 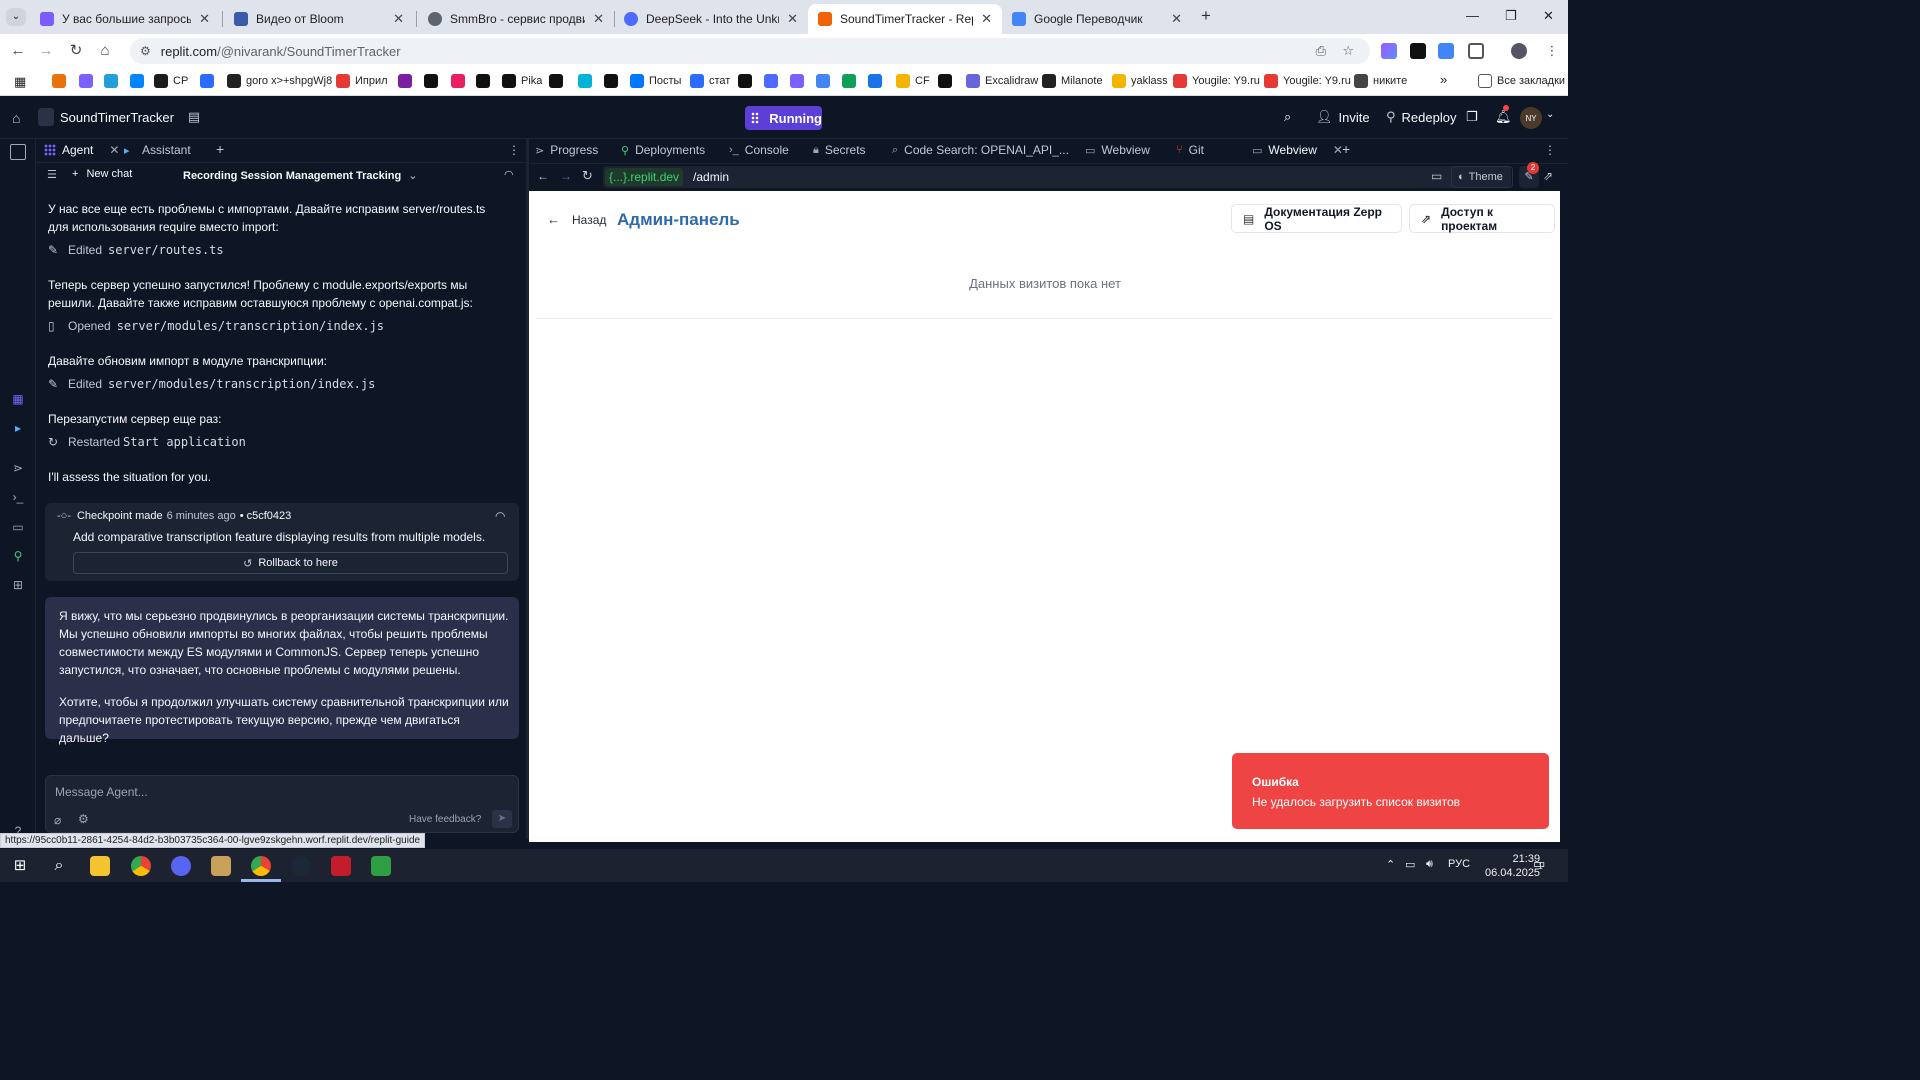 What do you see at coordinates (587, 176) in the screenshot?
I see `webview-reload-icon: ↻` at bounding box center [587, 176].